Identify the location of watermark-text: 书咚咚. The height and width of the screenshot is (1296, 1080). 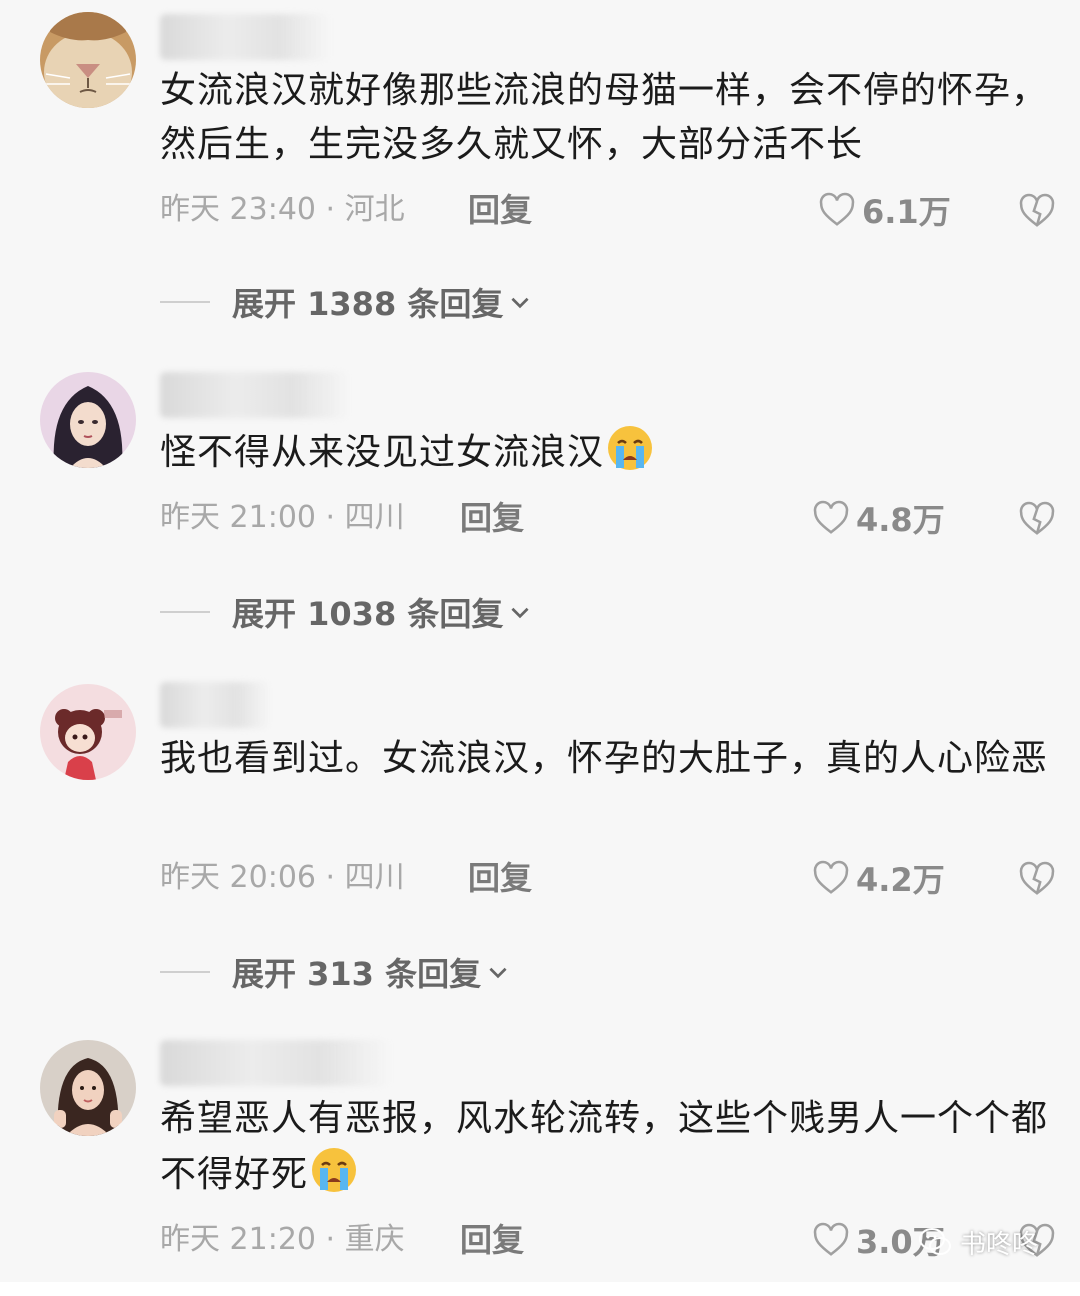
(999, 1244).